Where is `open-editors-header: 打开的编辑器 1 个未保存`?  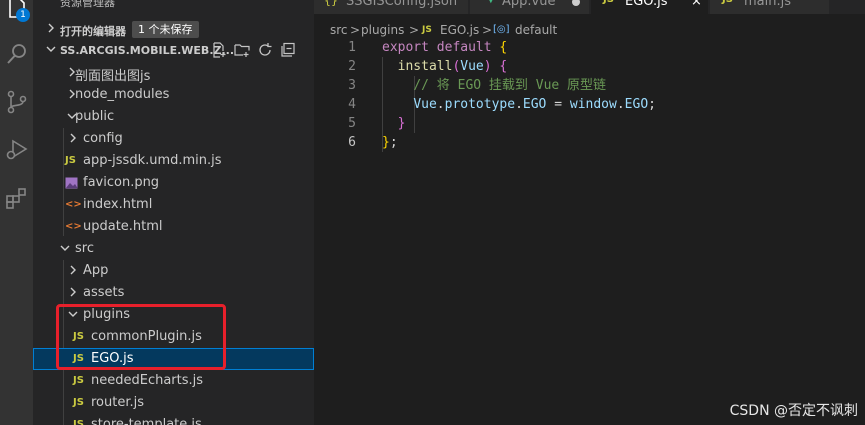 open-editors-header: 打开的编辑器 1 个未保存 is located at coordinates (173, 30).